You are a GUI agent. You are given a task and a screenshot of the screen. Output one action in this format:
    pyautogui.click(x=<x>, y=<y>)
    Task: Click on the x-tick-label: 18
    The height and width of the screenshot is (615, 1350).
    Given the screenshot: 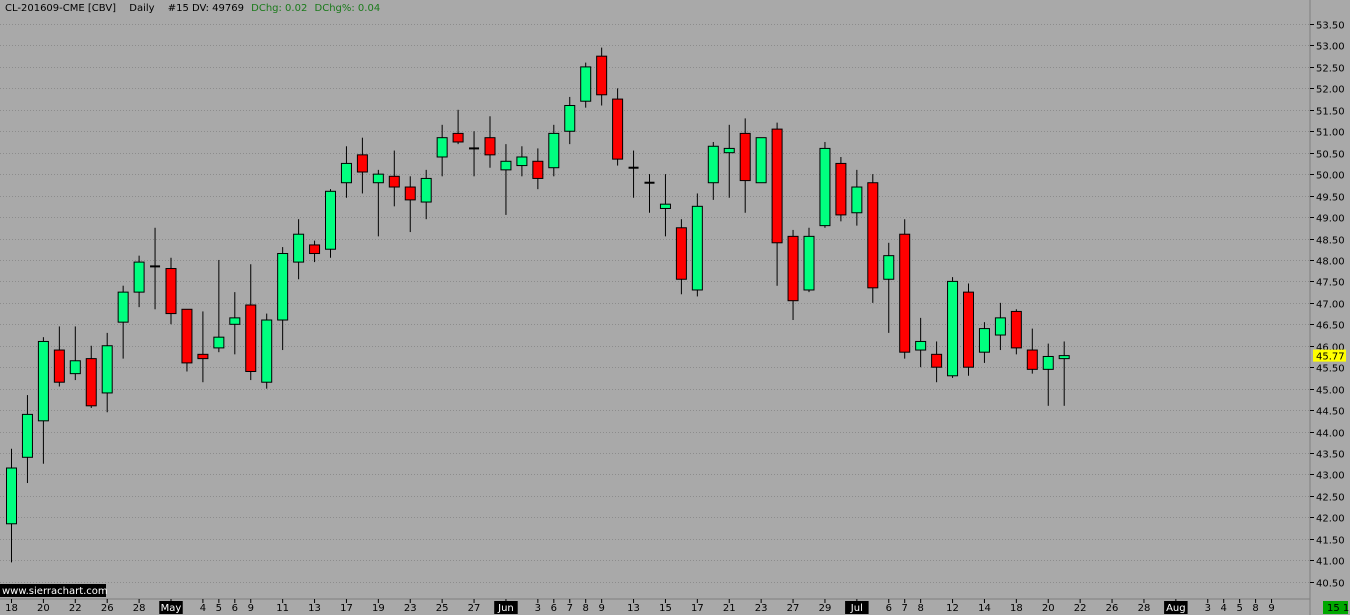 What is the action you would take?
    pyautogui.click(x=11, y=608)
    